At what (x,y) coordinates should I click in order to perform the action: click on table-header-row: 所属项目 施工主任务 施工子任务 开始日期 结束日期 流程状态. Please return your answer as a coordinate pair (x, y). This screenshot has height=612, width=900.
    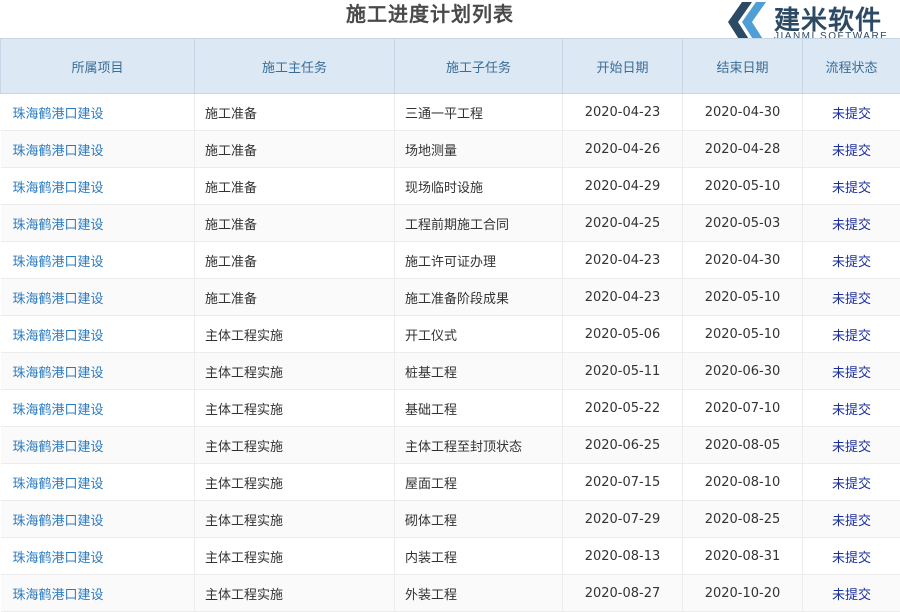
    Looking at the image, I should click on (450, 66).